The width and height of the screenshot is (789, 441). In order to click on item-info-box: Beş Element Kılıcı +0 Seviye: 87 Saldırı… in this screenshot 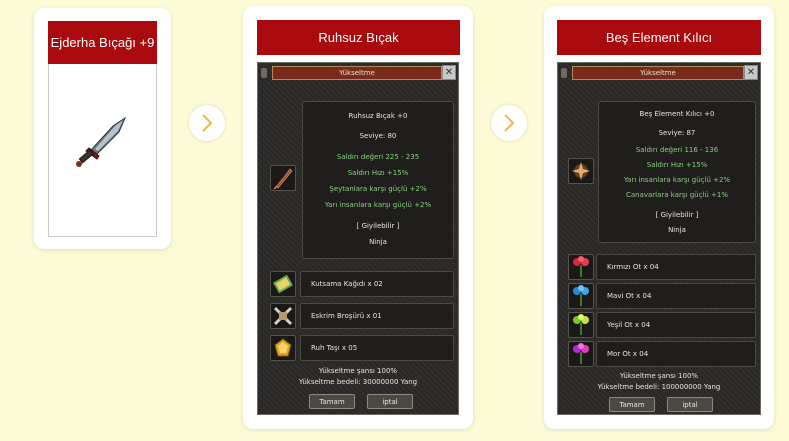, I will do `click(677, 172)`.